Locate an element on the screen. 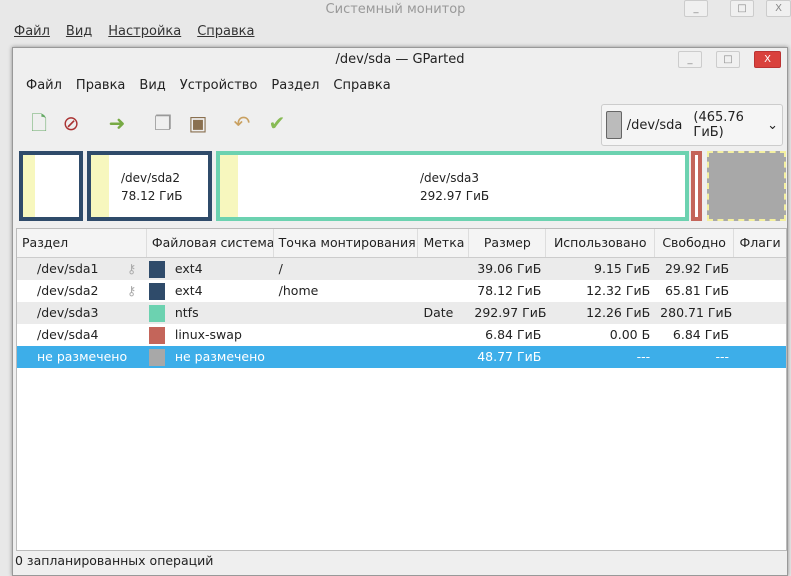  cell-filesystem: не размечено is located at coordinates (210, 357).